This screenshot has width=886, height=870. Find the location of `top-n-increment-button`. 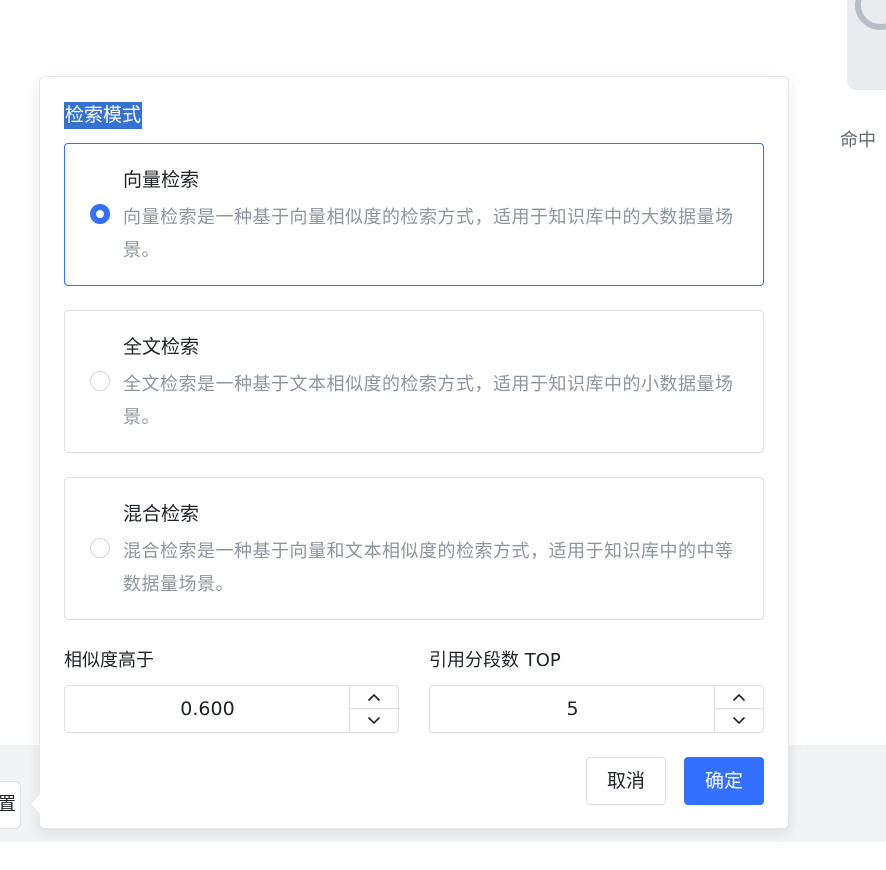

top-n-increment-button is located at coordinates (739, 697).